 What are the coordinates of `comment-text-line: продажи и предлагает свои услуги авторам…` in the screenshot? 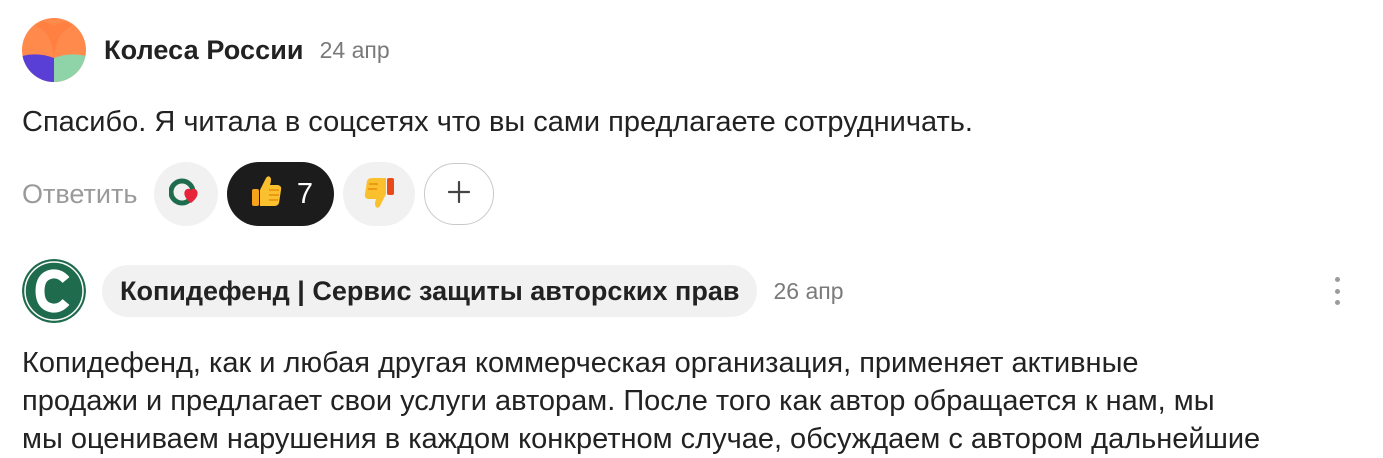 It's located at (618, 401).